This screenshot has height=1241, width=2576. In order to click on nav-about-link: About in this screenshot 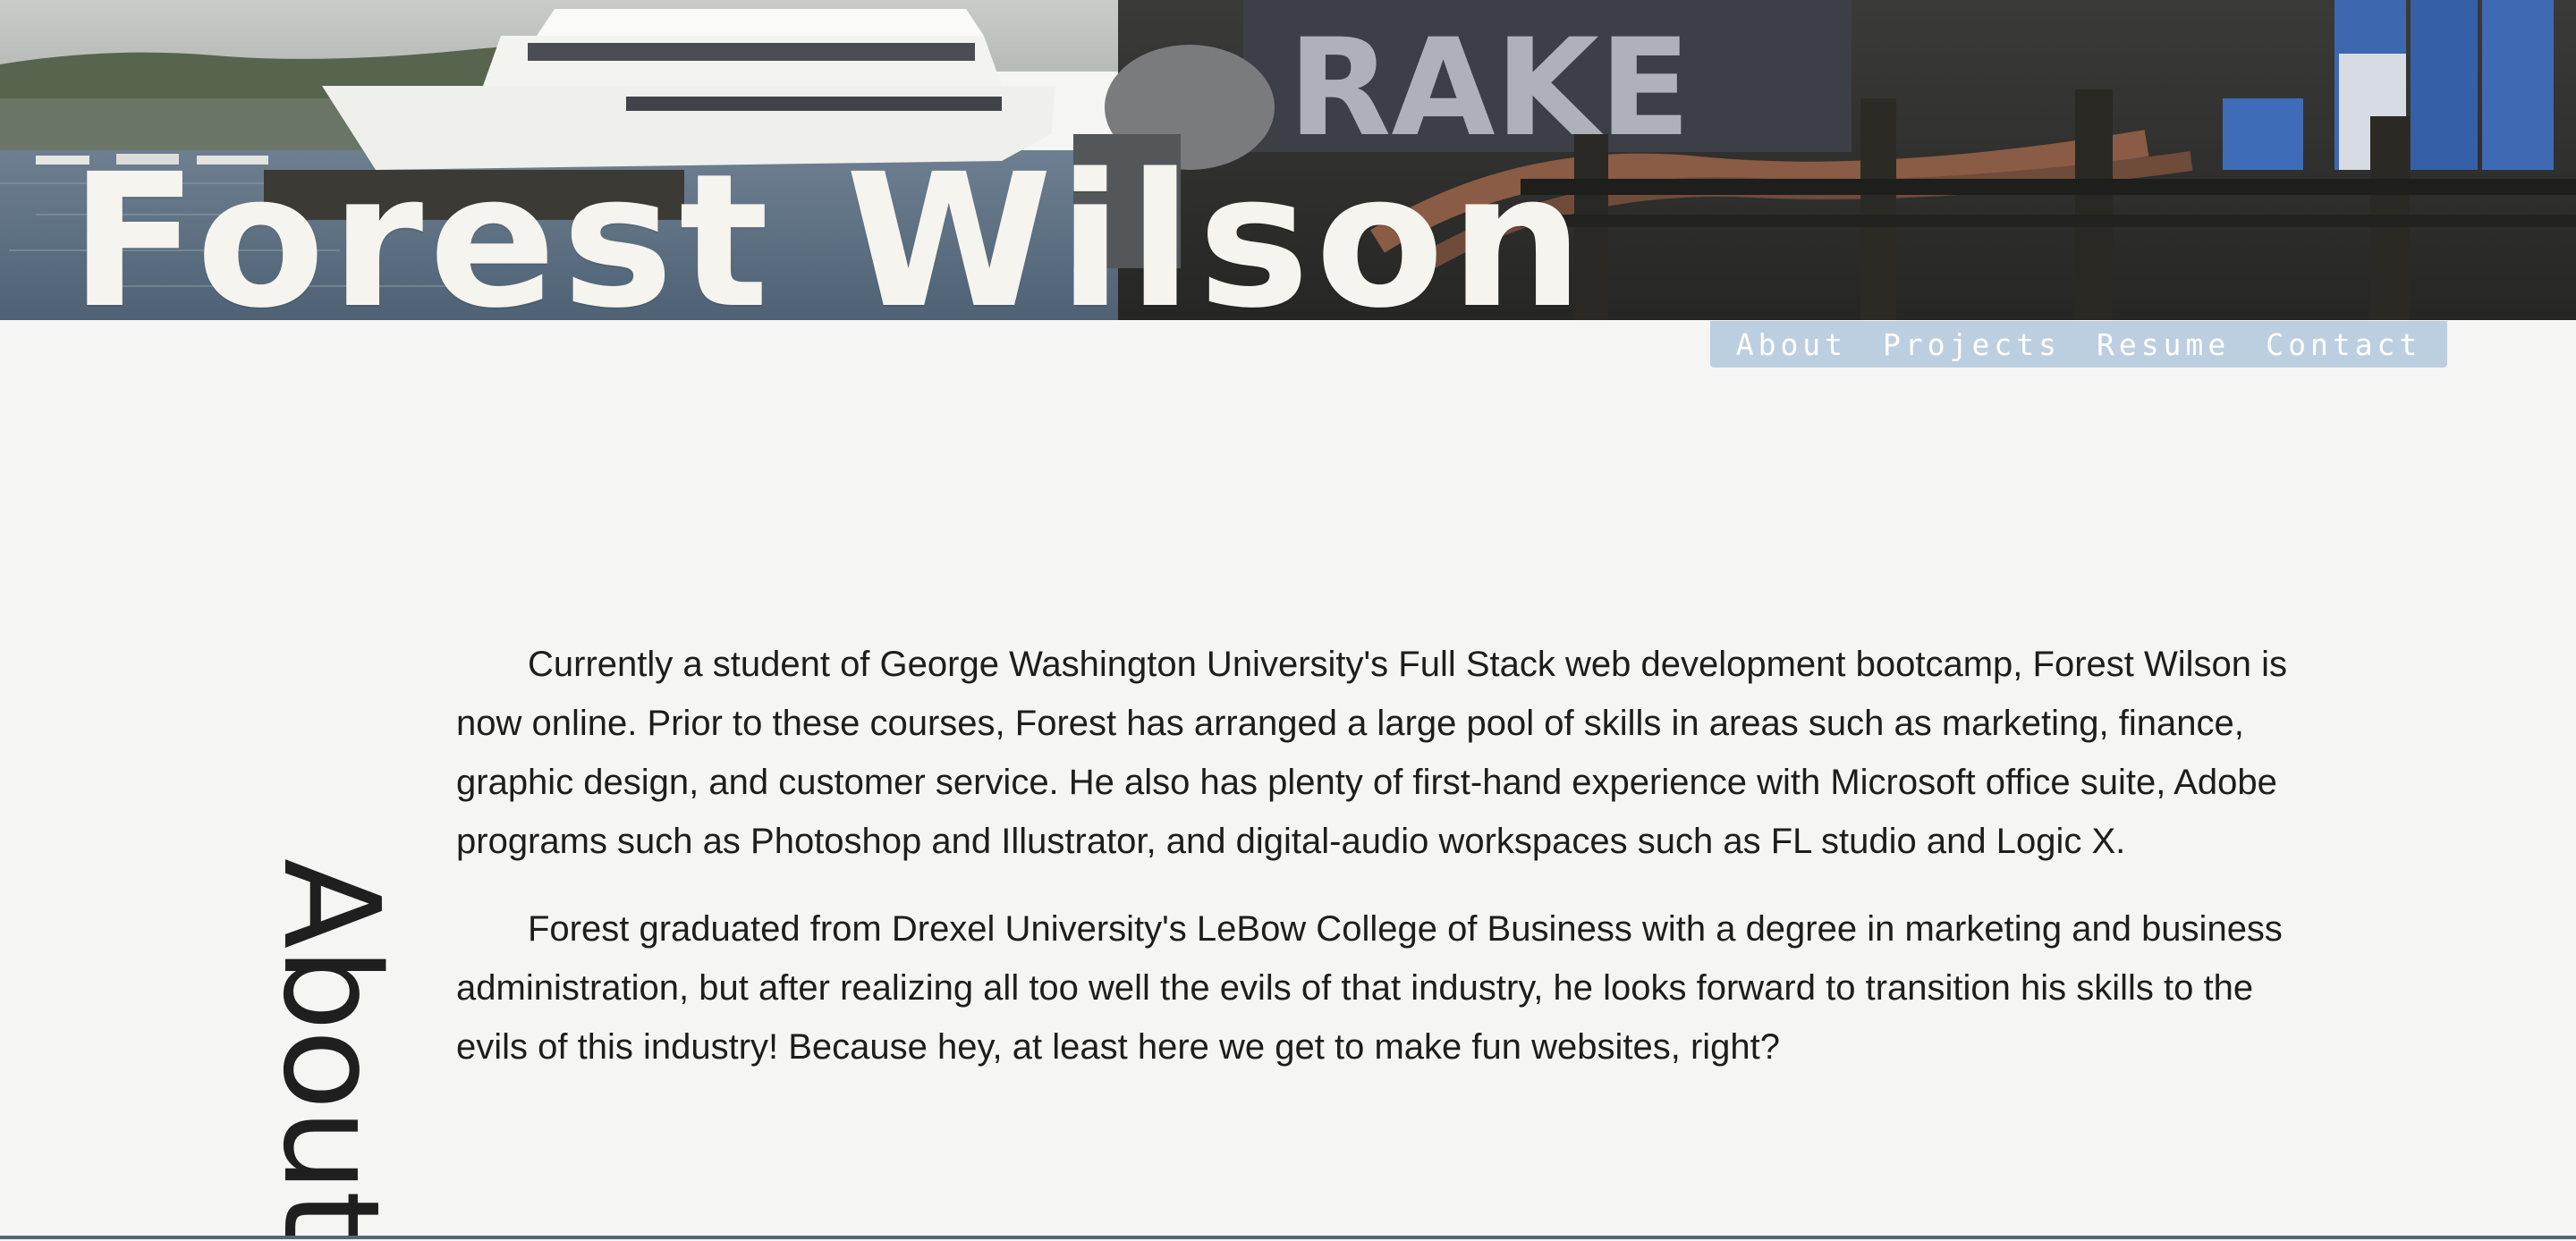, I will do `click(1791, 344)`.